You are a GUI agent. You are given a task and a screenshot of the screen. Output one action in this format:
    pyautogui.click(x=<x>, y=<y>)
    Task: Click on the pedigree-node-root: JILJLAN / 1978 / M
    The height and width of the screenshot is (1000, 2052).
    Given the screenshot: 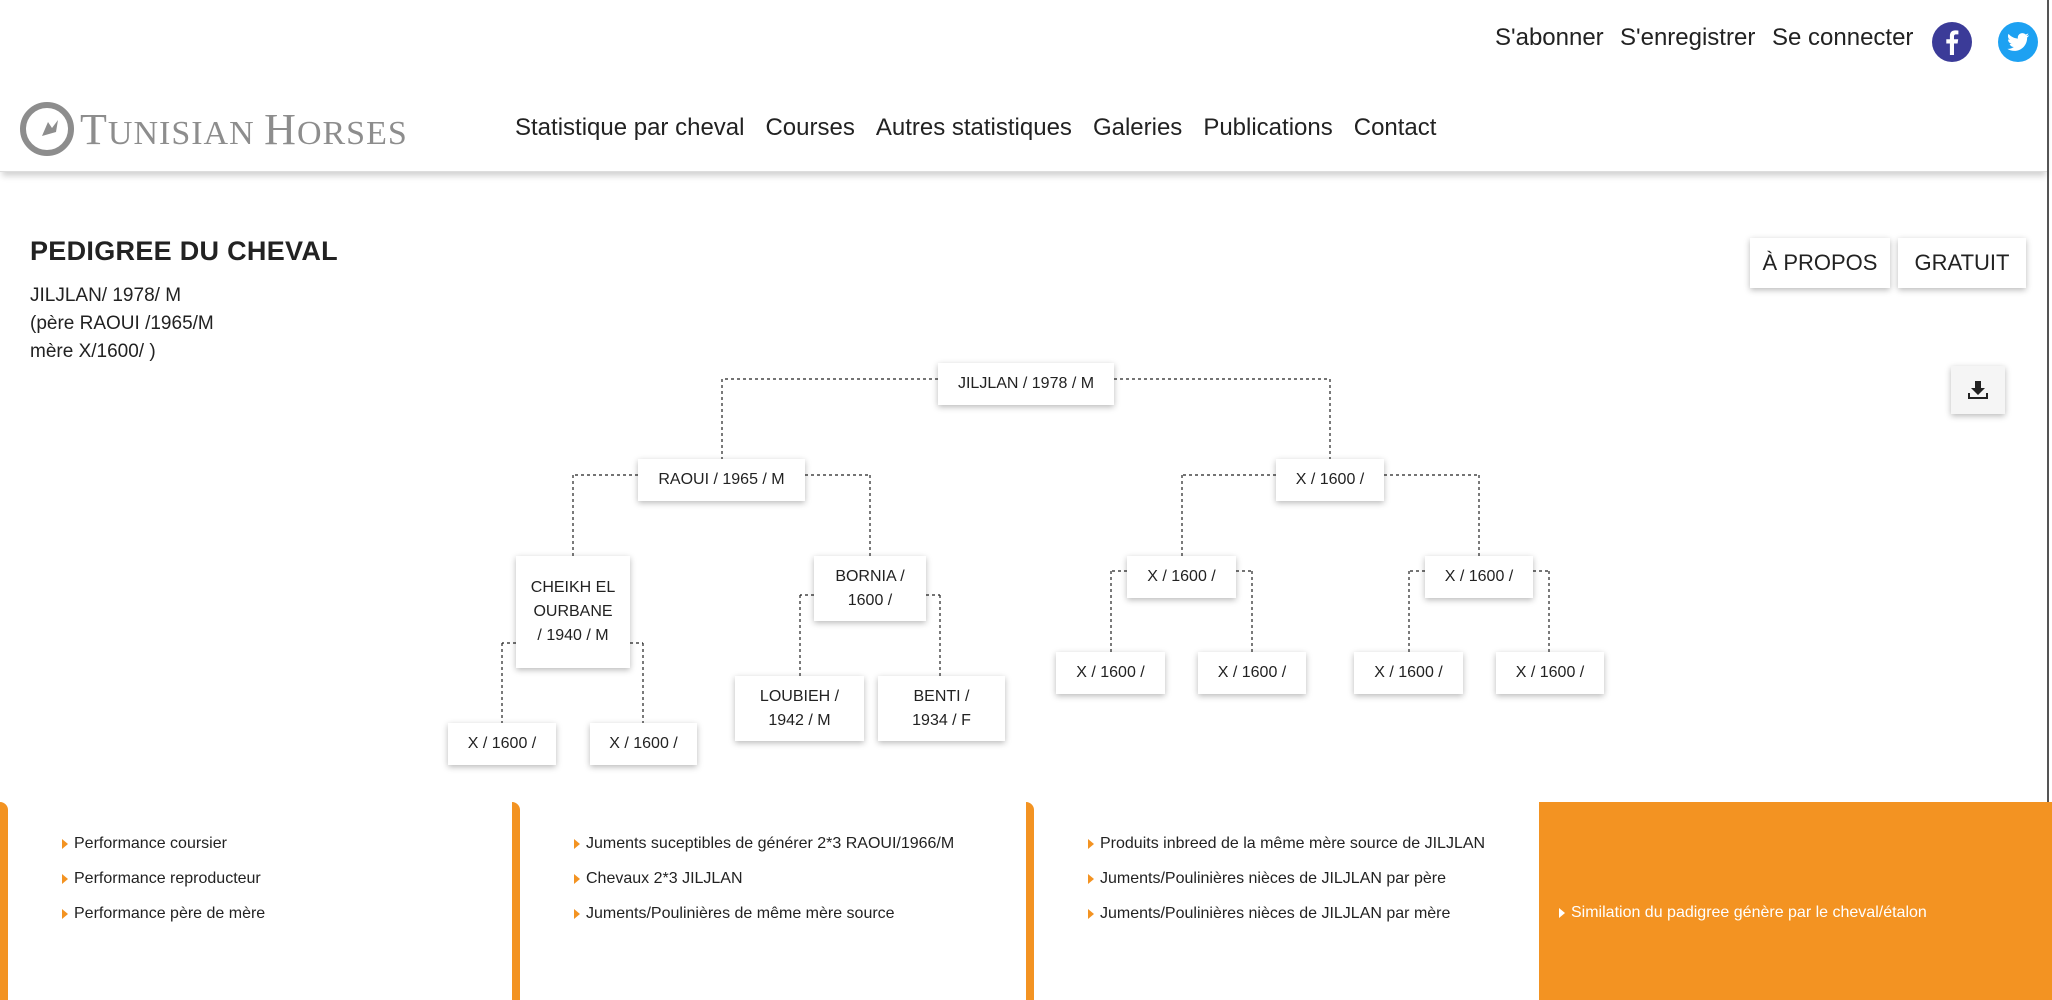 What is the action you would take?
    pyautogui.click(x=1026, y=384)
    